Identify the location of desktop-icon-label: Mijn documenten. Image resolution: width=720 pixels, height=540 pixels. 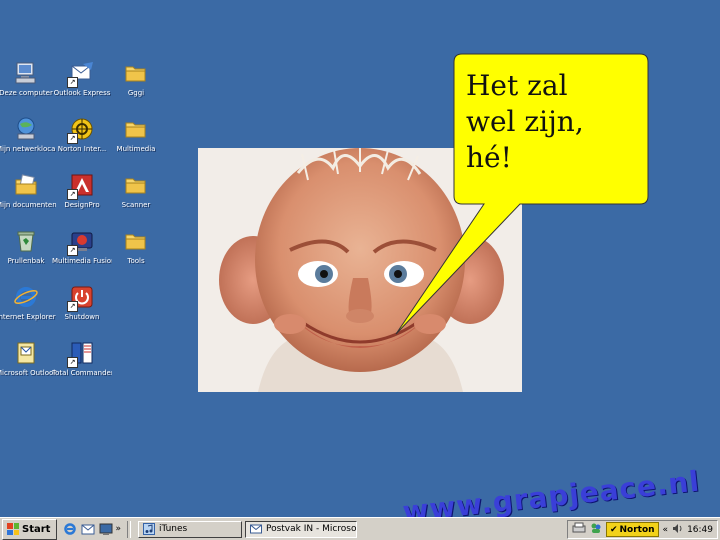
(28, 205).